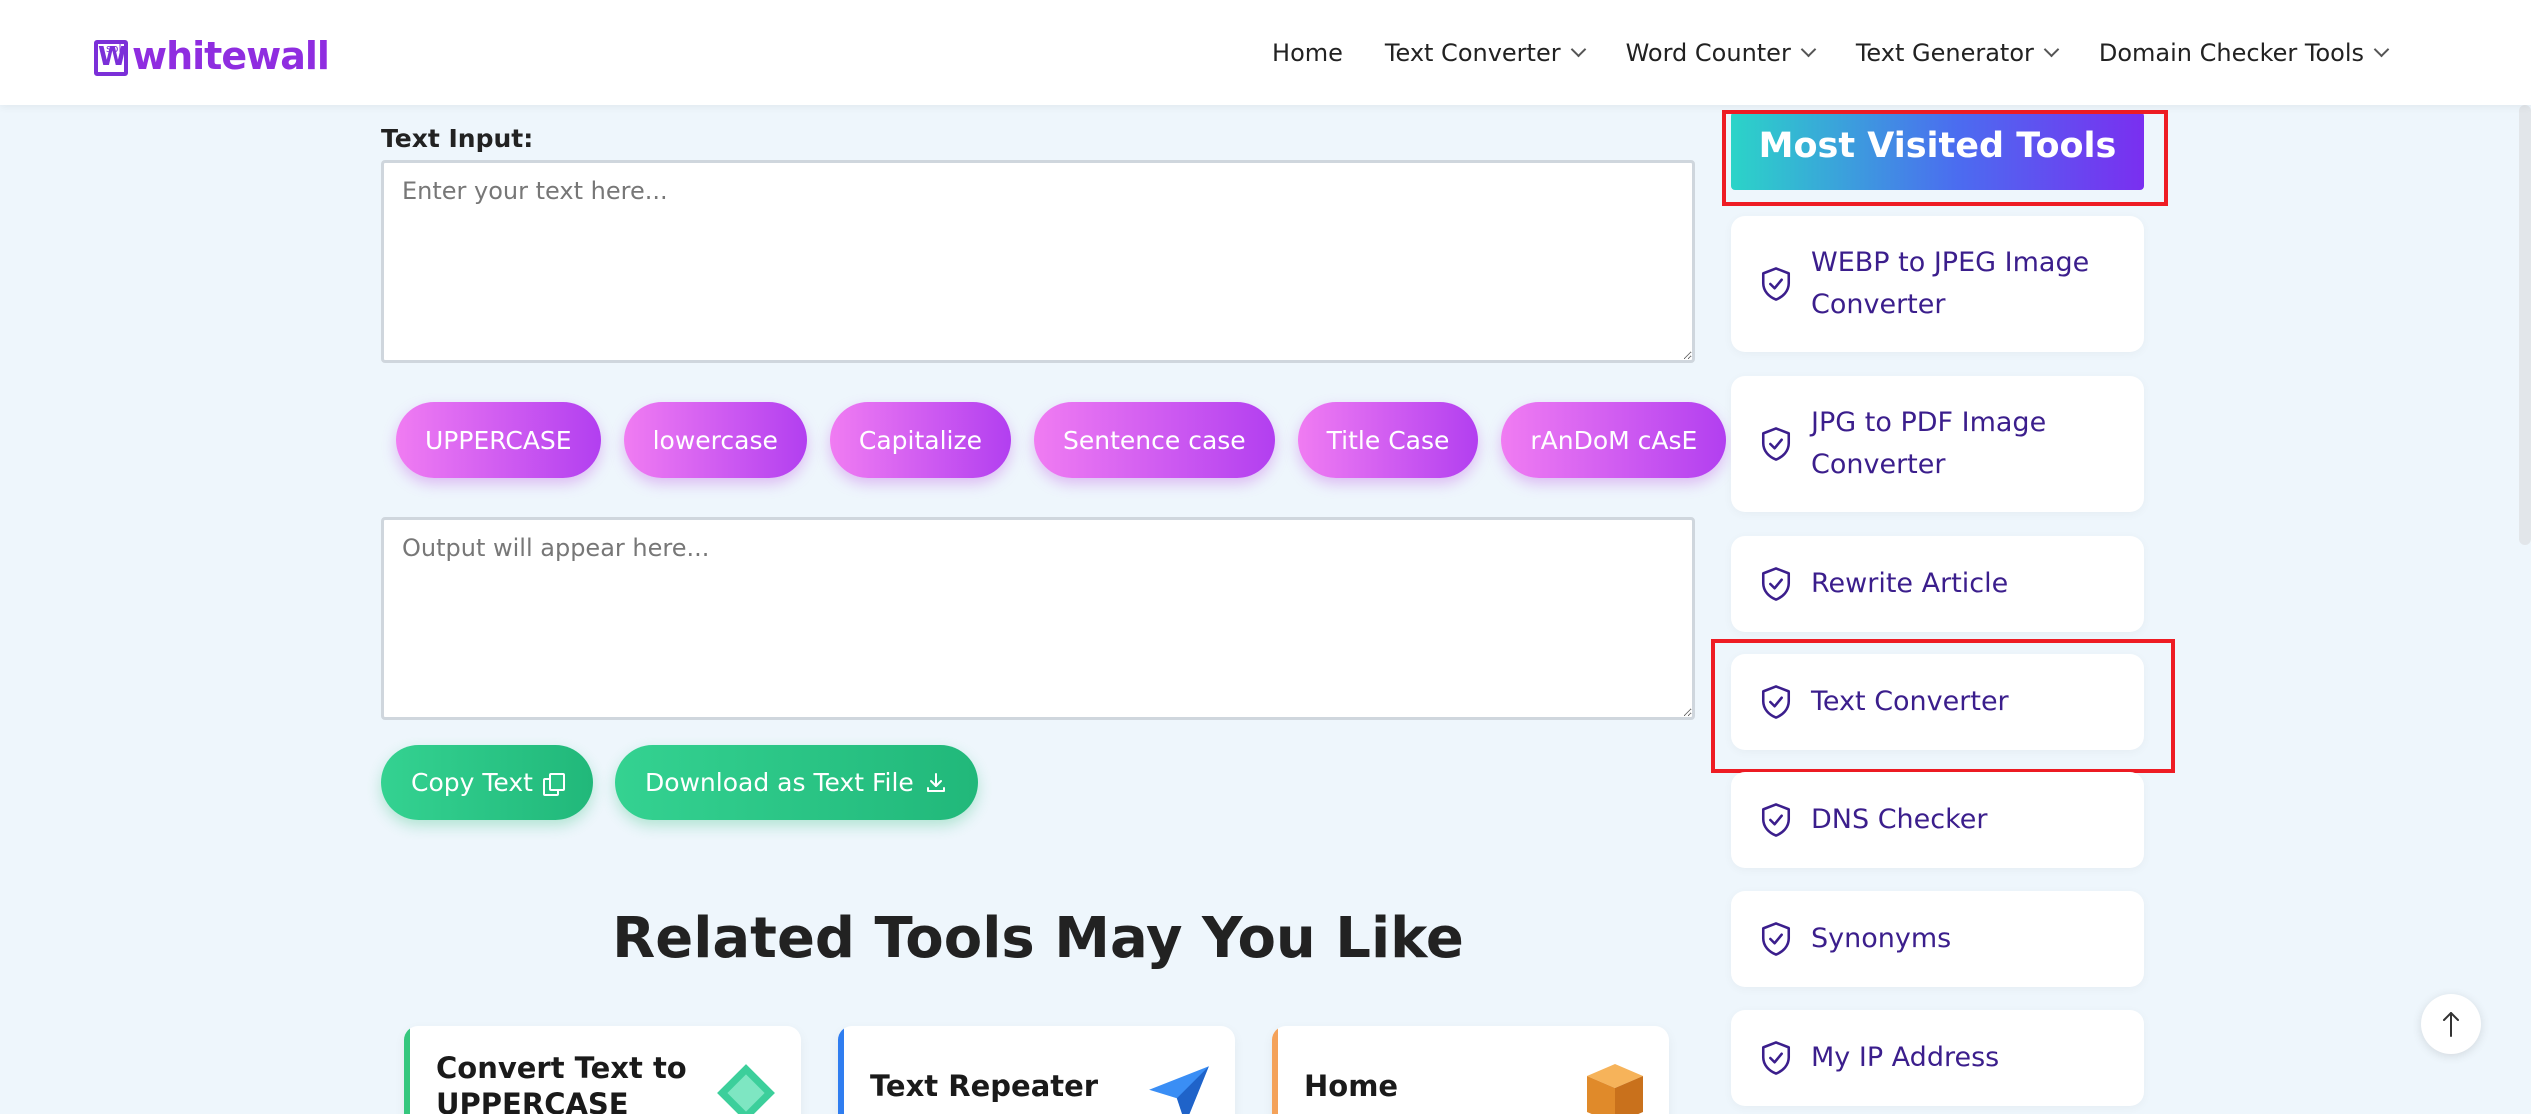 This screenshot has width=2531, height=1114. I want to click on box-icon, so click(1615, 1089).